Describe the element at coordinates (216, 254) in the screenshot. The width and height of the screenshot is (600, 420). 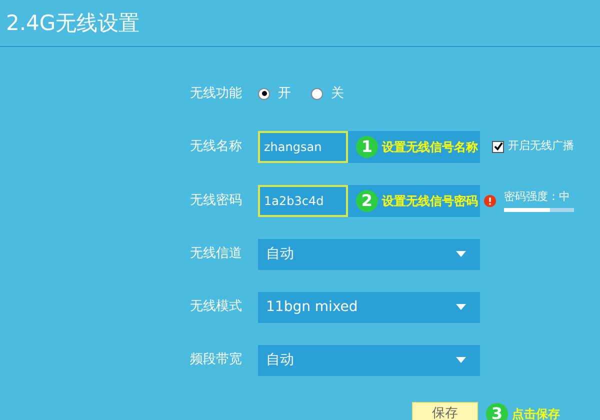
I see `field-label: 无线信道` at that location.